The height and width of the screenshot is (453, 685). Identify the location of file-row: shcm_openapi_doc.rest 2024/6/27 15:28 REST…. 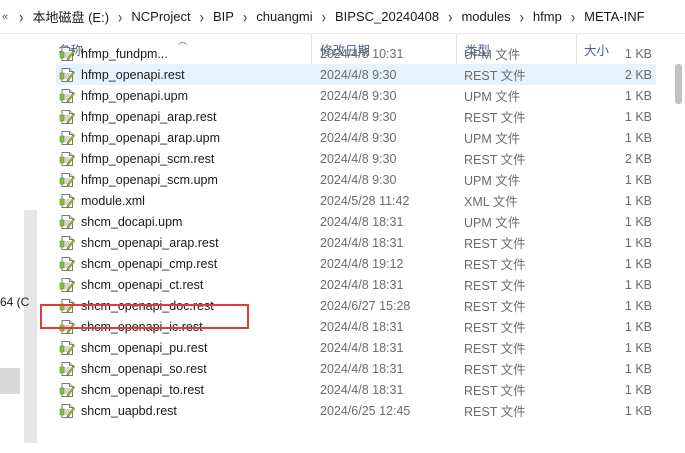
(356, 305).